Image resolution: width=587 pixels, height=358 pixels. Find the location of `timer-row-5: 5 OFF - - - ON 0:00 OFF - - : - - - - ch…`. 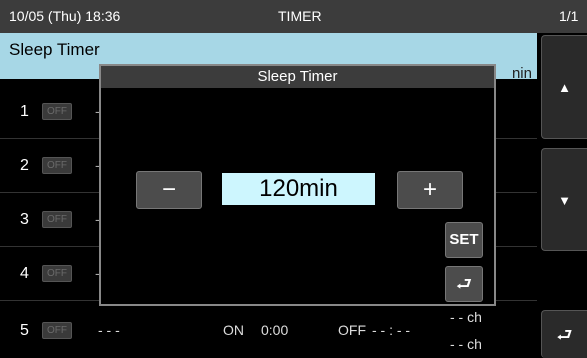

timer-row-5: 5 OFF - - - ON 0:00 OFF - - : - - - - ch… is located at coordinates (268, 330).